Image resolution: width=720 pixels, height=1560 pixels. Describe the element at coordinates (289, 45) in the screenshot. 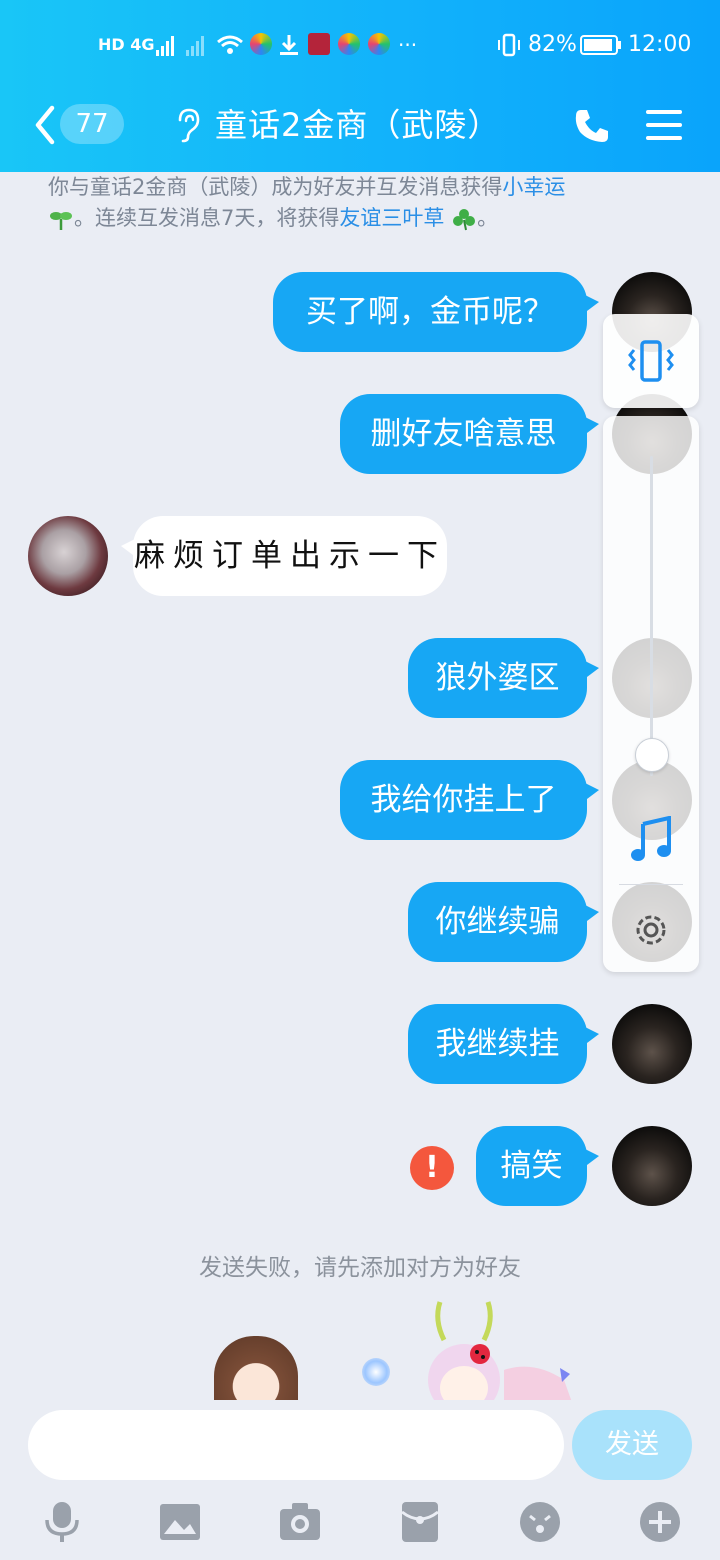

I see `download-icon` at that location.